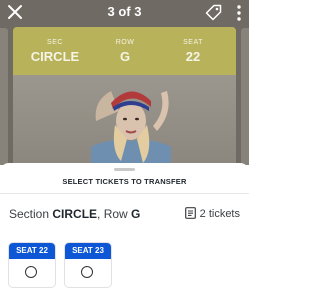  I want to click on sheet-drag-handle, so click(124, 169).